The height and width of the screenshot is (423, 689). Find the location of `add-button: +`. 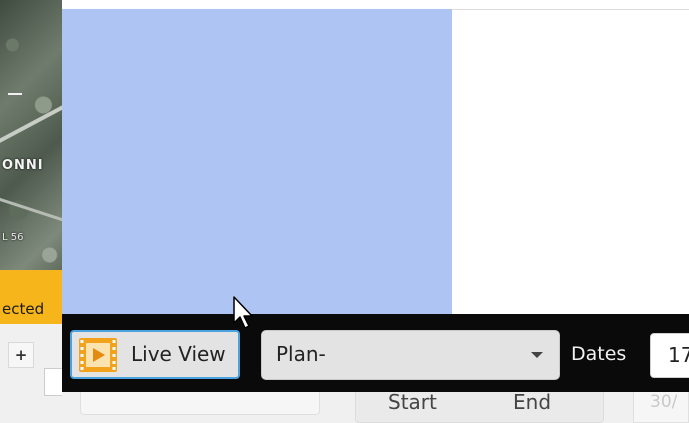

add-button: + is located at coordinates (21, 355).